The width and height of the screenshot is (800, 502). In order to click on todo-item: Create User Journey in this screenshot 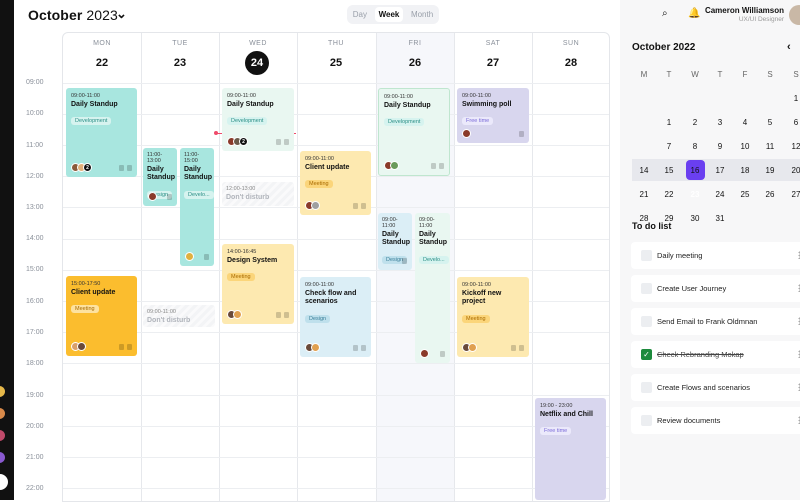, I will do `click(715, 288)`.